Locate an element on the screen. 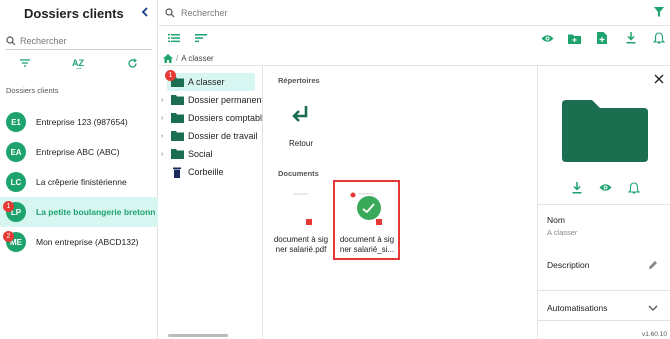 This screenshot has width=670, height=339. tree-item-dossier-permanent: › Dossier permanent is located at coordinates (211, 100).